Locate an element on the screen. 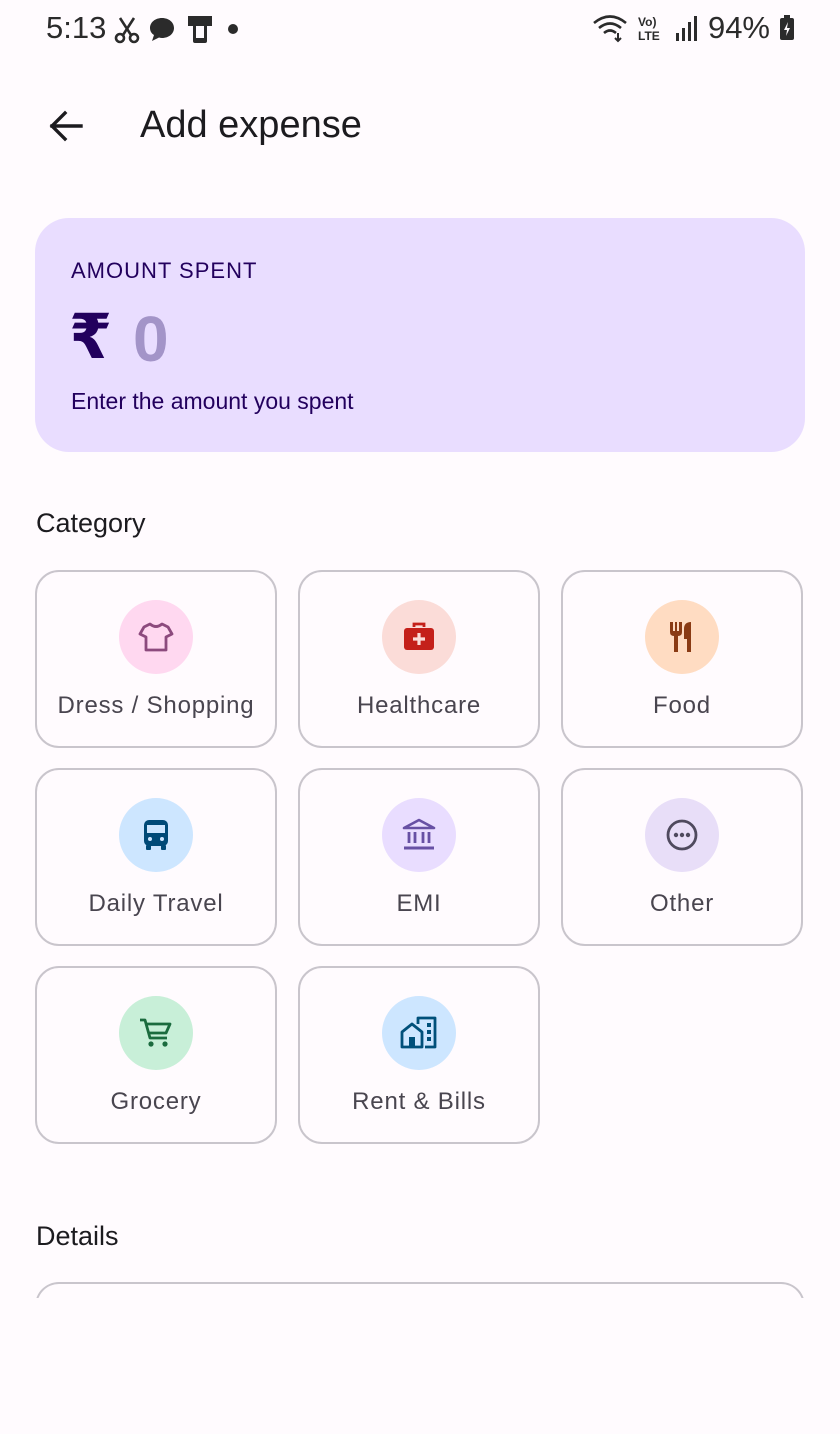 This screenshot has height=1434, width=840. category-food: Food is located at coordinates (682, 659).